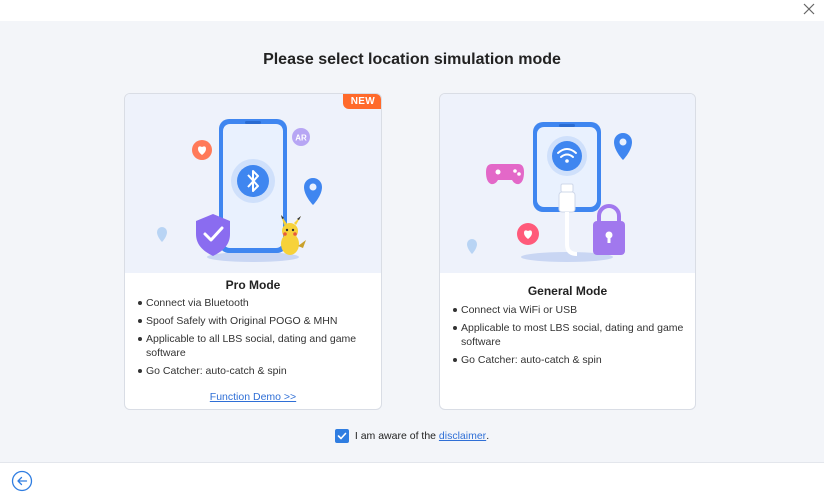 The height and width of the screenshot is (500, 824). I want to click on disclaimer-link: disclaimer, so click(462, 436).